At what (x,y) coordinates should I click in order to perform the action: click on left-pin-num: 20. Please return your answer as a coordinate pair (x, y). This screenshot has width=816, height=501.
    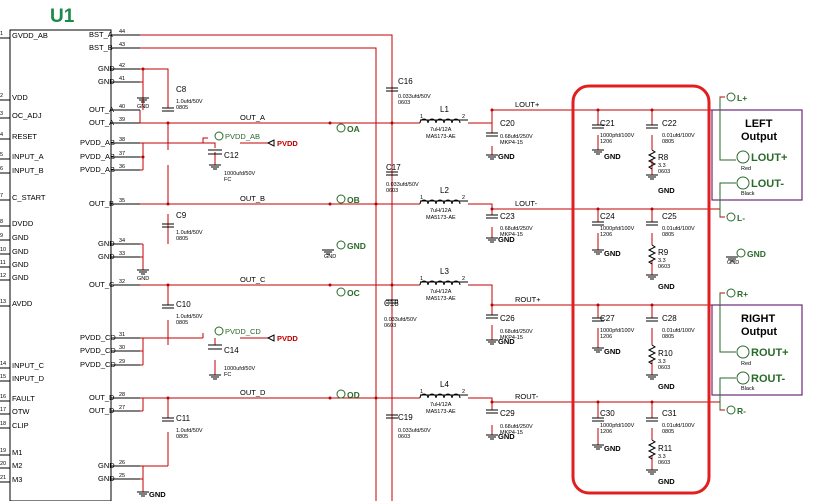
    Looking at the image, I should click on (3, 464).